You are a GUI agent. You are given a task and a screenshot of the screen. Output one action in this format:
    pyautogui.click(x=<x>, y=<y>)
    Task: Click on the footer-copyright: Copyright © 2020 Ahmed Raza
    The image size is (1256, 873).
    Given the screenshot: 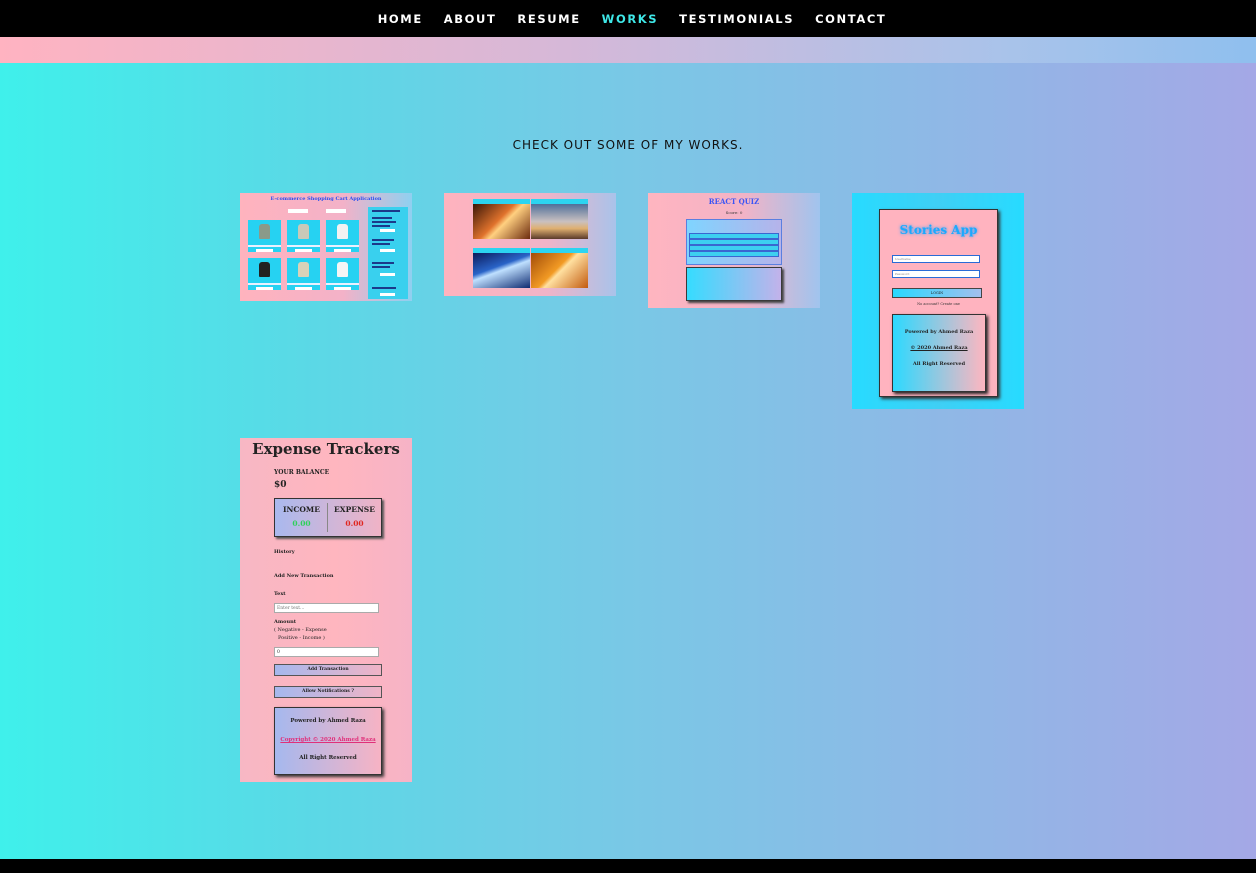 What is the action you would take?
    pyautogui.click(x=328, y=740)
    